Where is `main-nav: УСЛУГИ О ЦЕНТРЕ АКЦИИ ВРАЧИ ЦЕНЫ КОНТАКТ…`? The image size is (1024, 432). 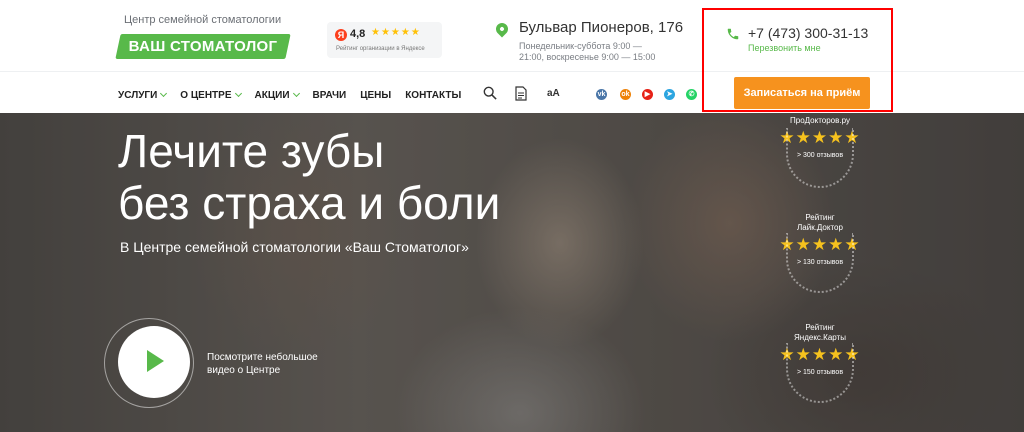 main-nav: УСЛУГИ О ЦЕНТРЕ АКЦИИ ВРАЧИ ЦЕНЫ КОНТАКТ… is located at coordinates (296, 95).